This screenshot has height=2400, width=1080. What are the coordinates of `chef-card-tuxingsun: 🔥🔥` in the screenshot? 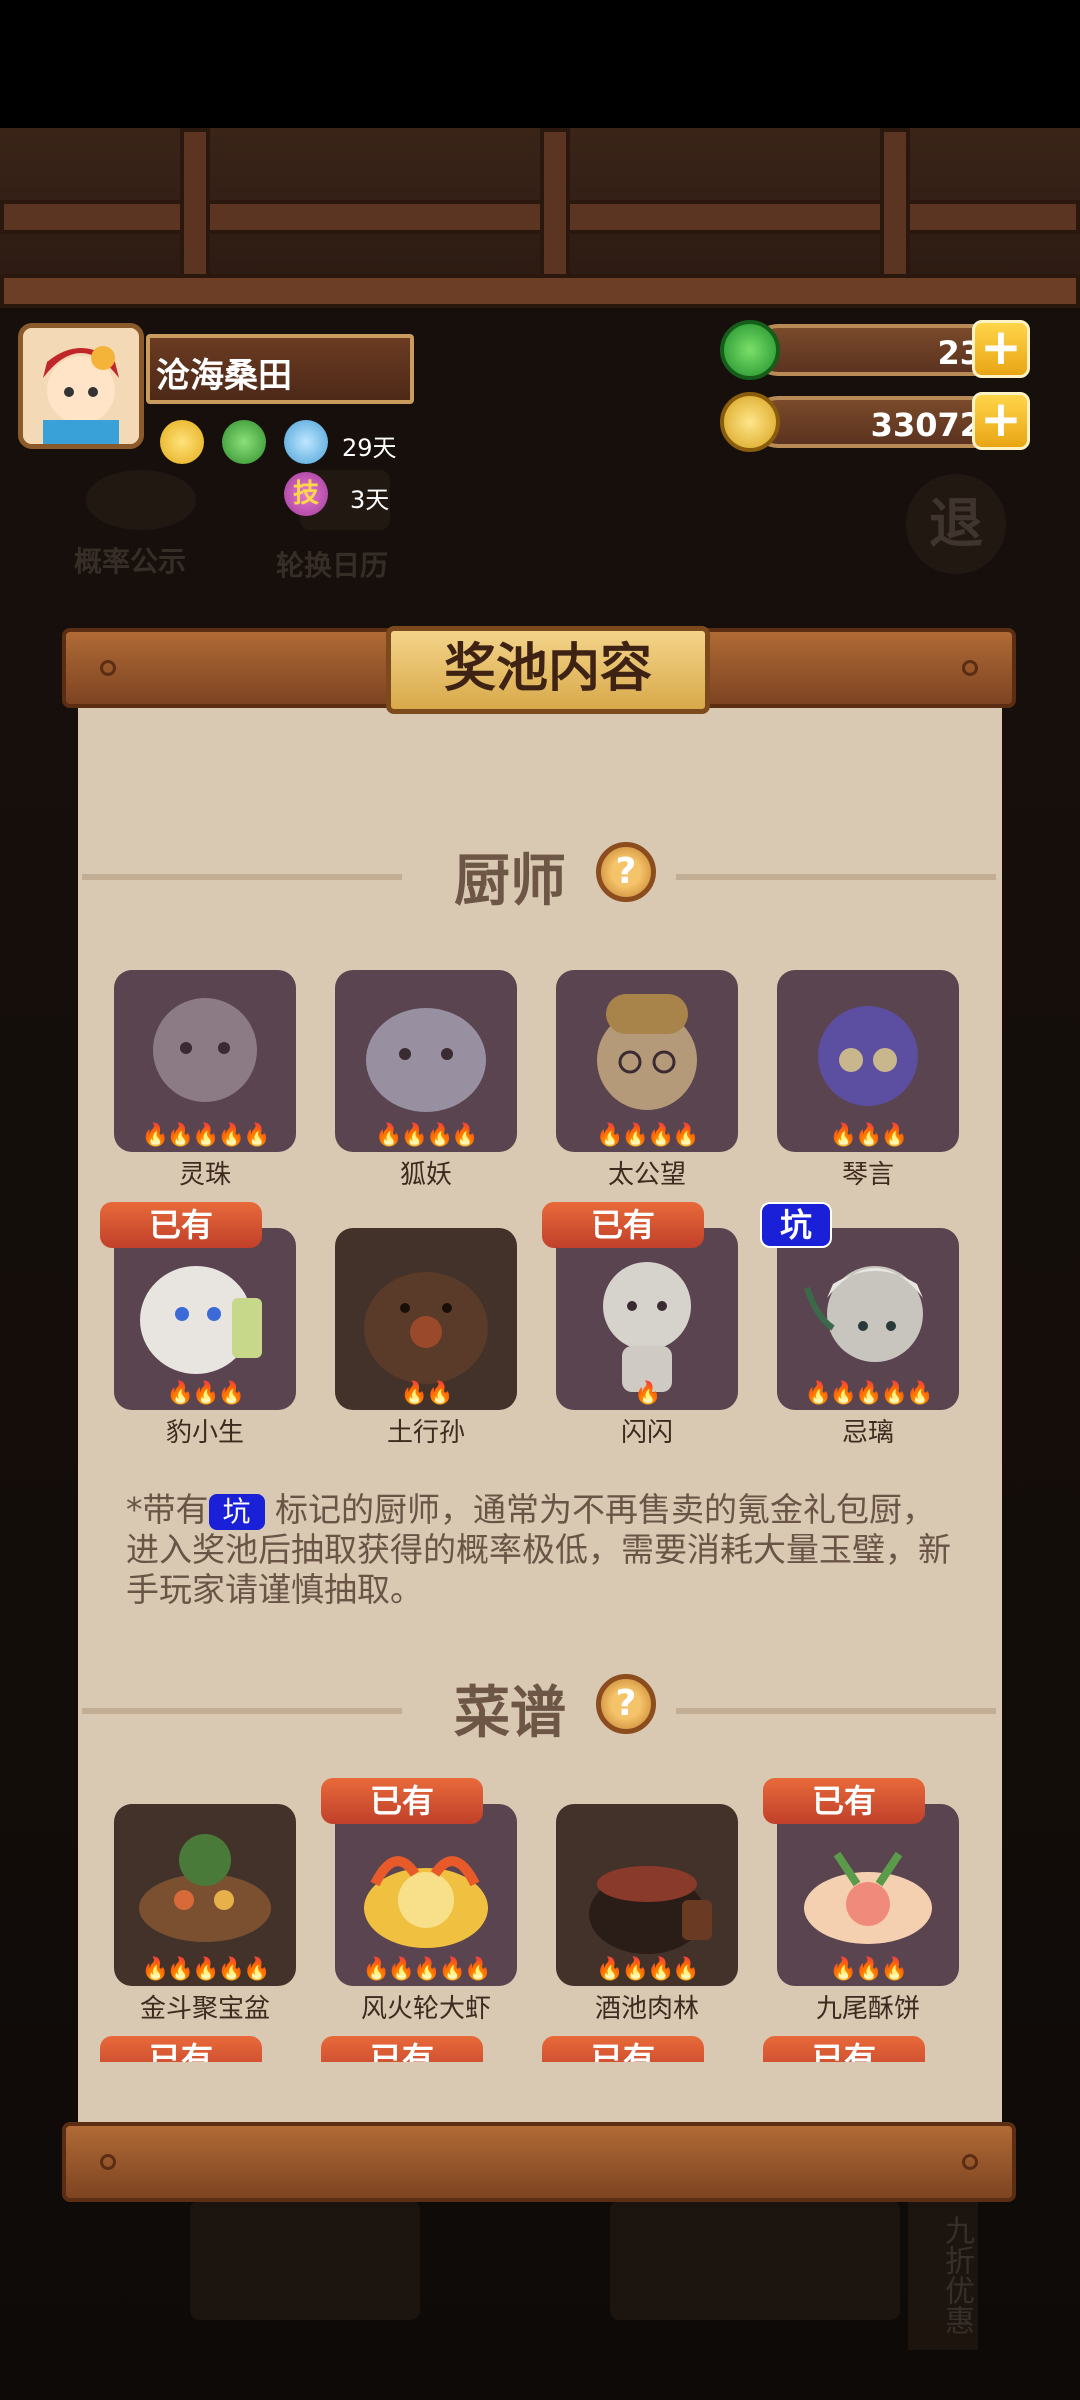 It's located at (426, 1319).